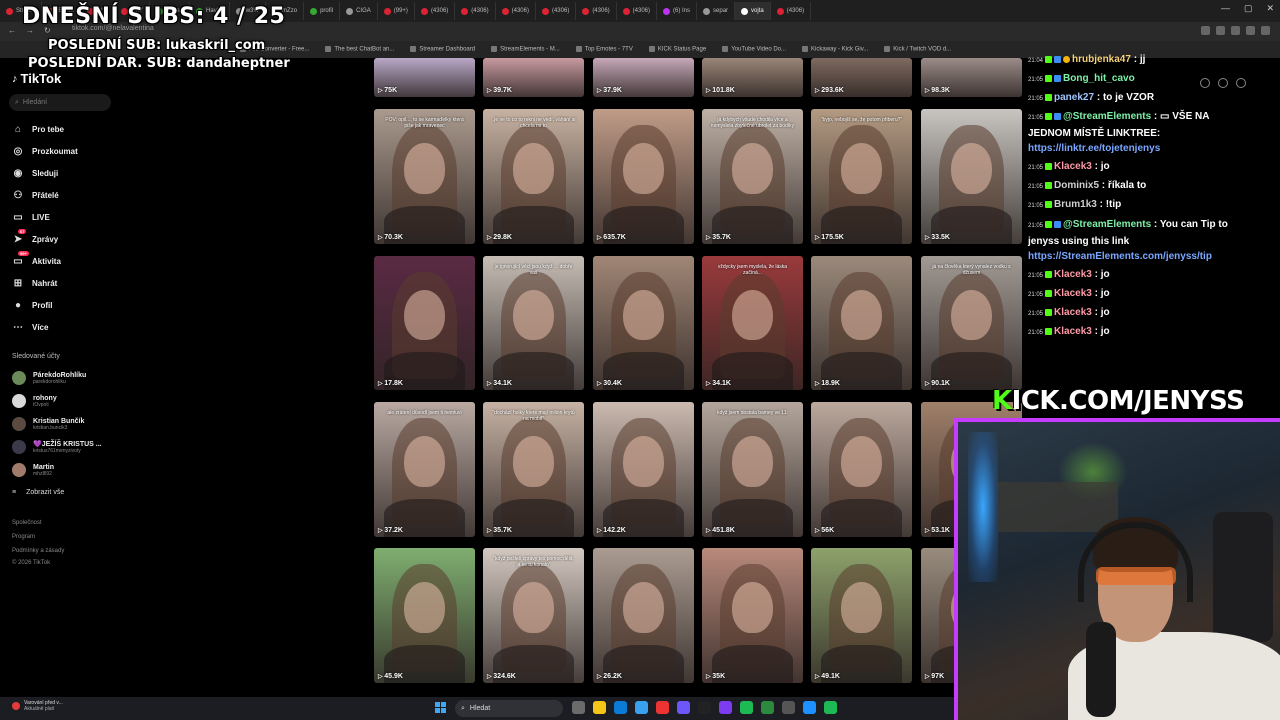 This screenshot has width=1280, height=720. What do you see at coordinates (752, 615) in the screenshot?
I see `video-thumbnail: 35K` at bounding box center [752, 615].